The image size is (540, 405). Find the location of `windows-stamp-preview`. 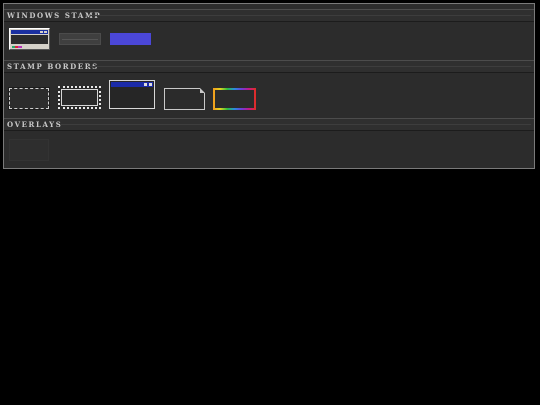

windows-stamp-preview is located at coordinates (29, 39).